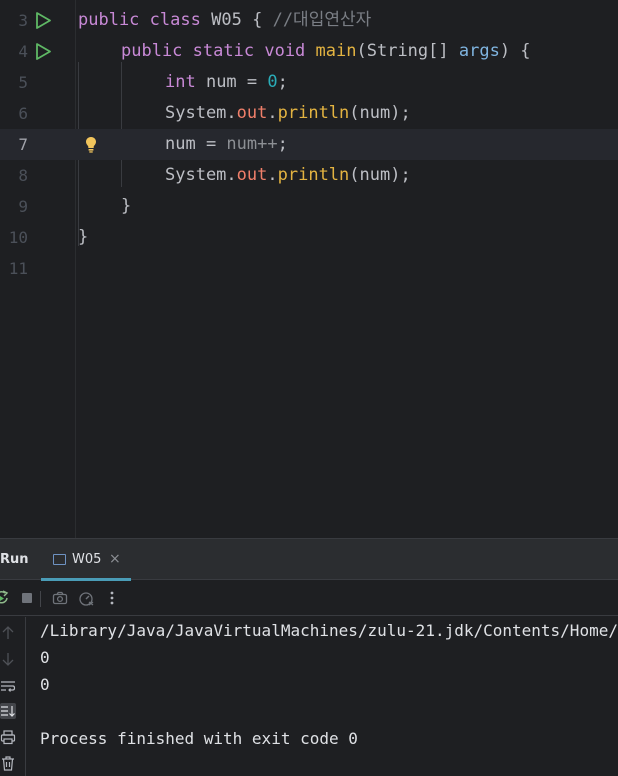  Describe the element at coordinates (112, 598) in the screenshot. I see `more-icon` at that location.